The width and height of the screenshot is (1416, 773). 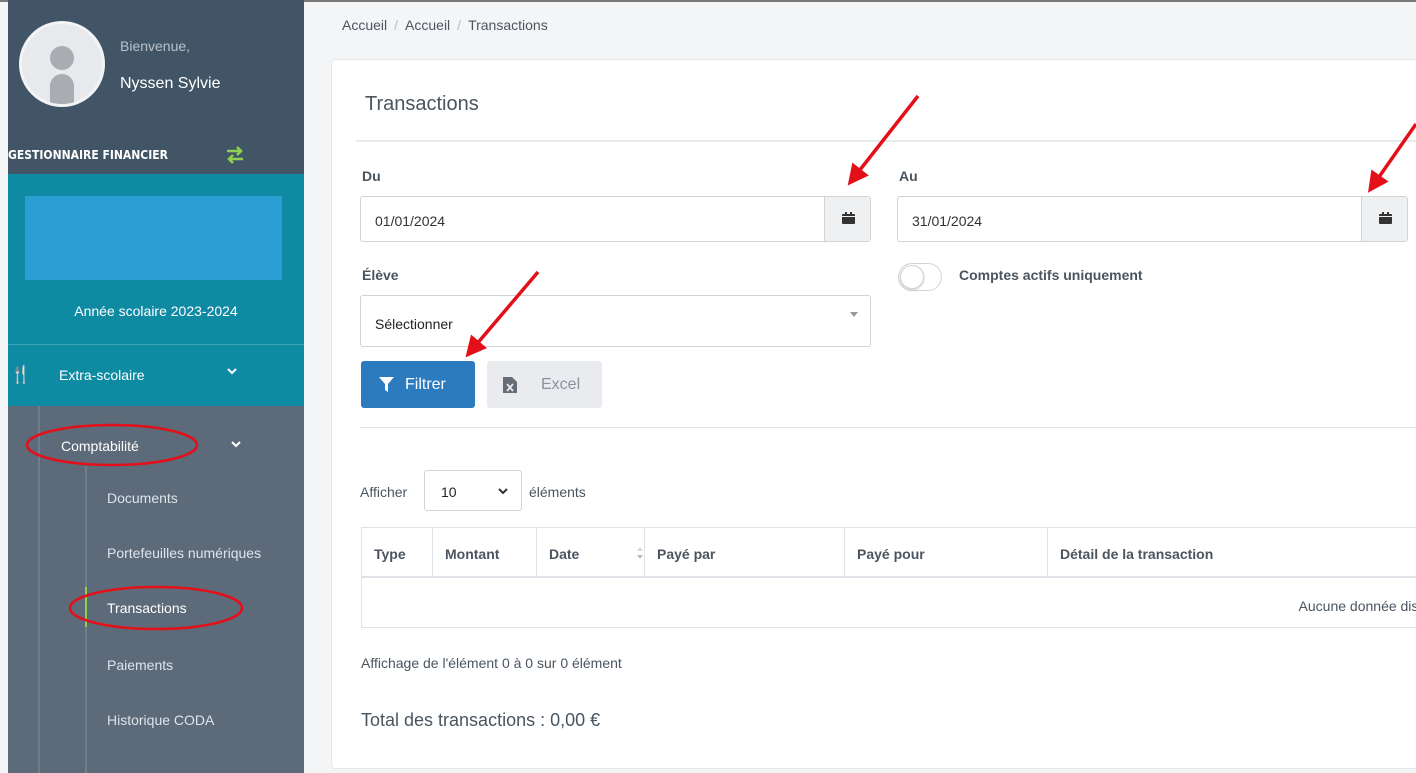 What do you see at coordinates (410, 221) in the screenshot?
I see `from-date-value: 01/01/2024` at bounding box center [410, 221].